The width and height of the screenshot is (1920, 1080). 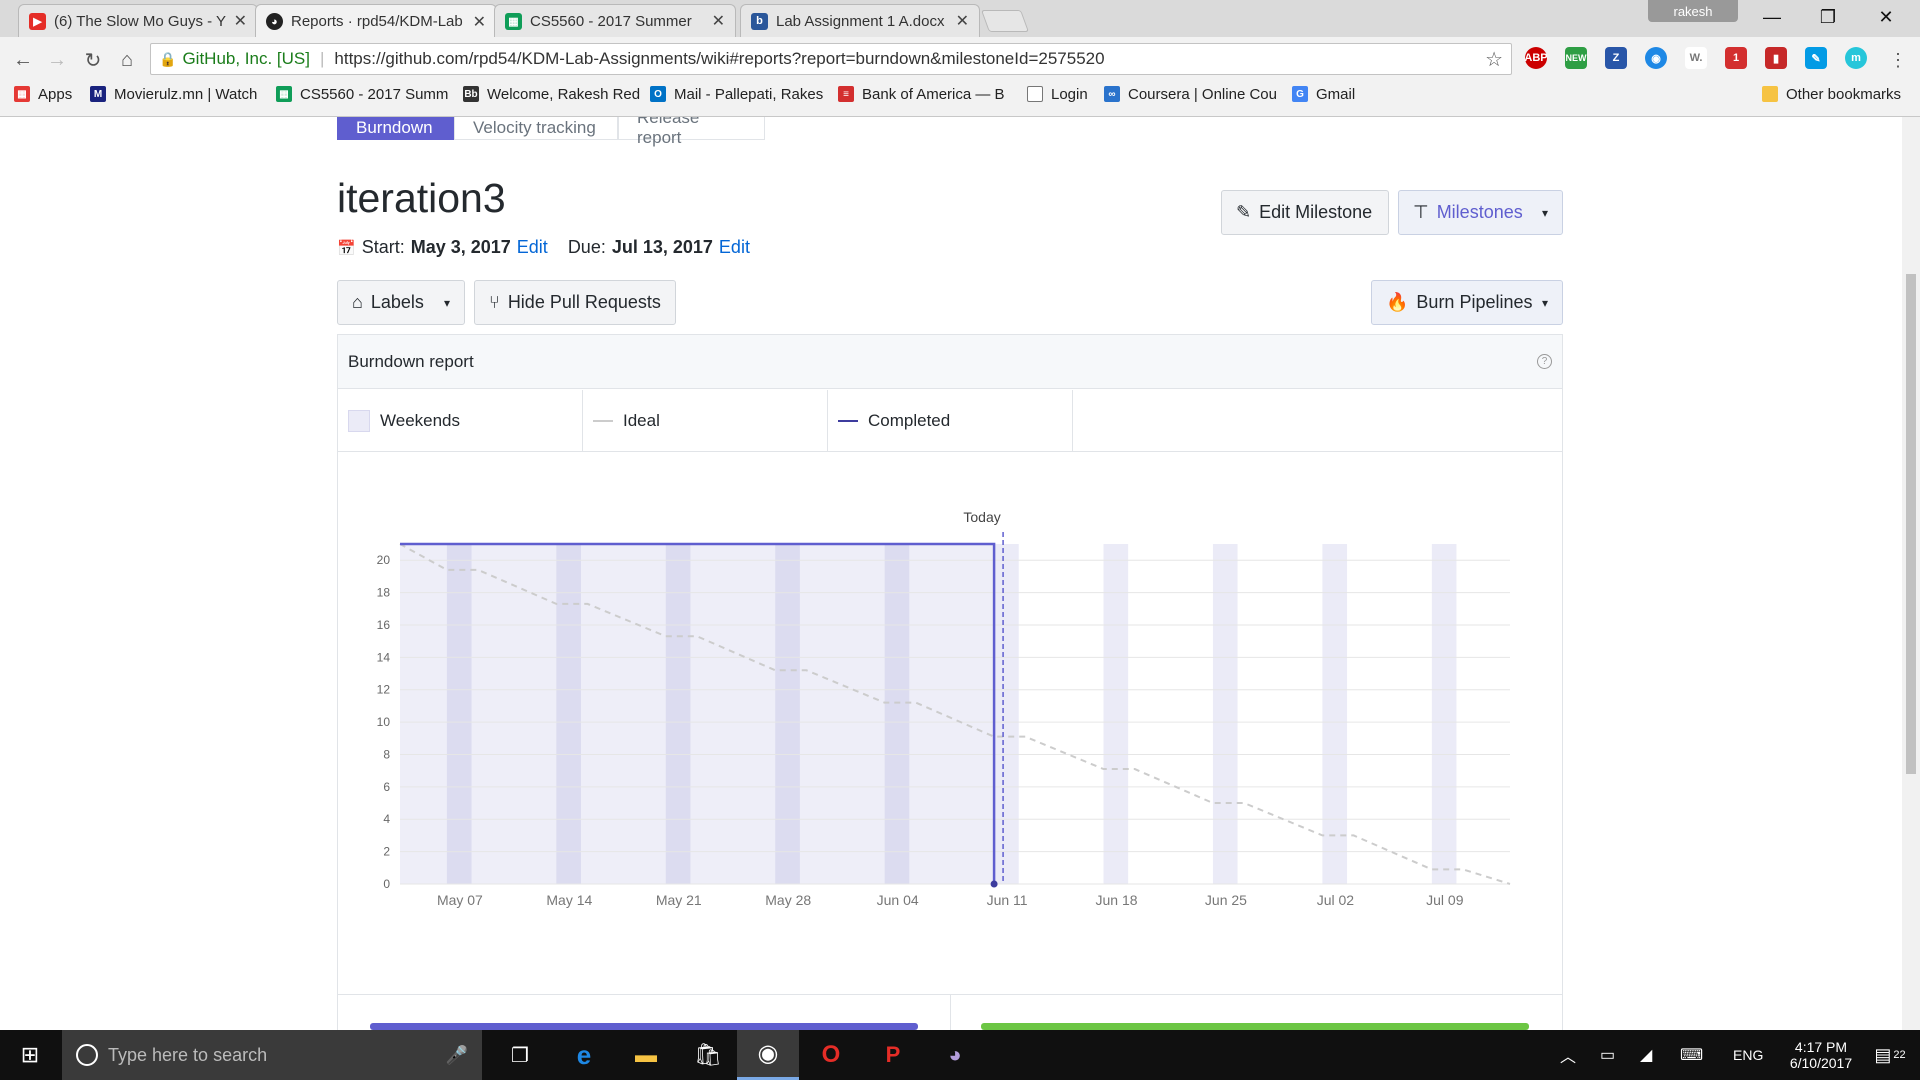 I want to click on wifi-icon: ◢, so click(x=1646, y=1055).